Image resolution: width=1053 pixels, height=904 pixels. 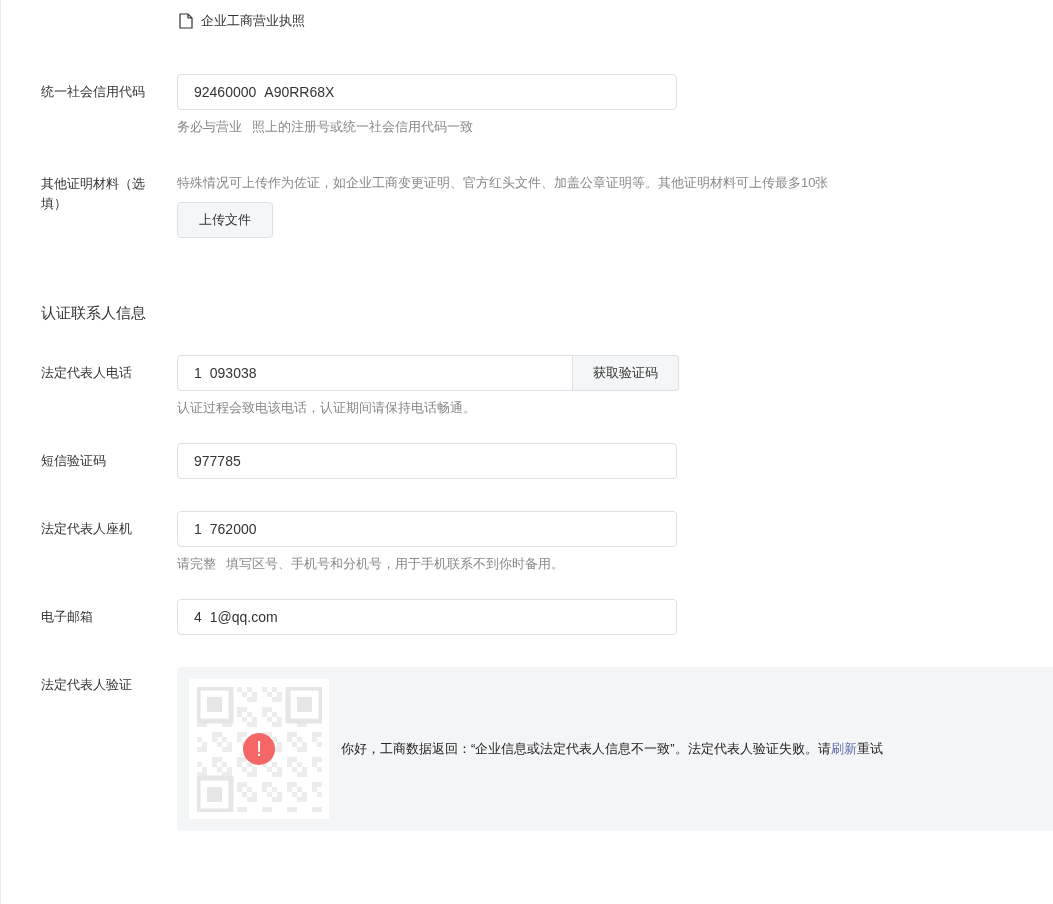 I want to click on upload-button: 上传文件, so click(x=225, y=220).